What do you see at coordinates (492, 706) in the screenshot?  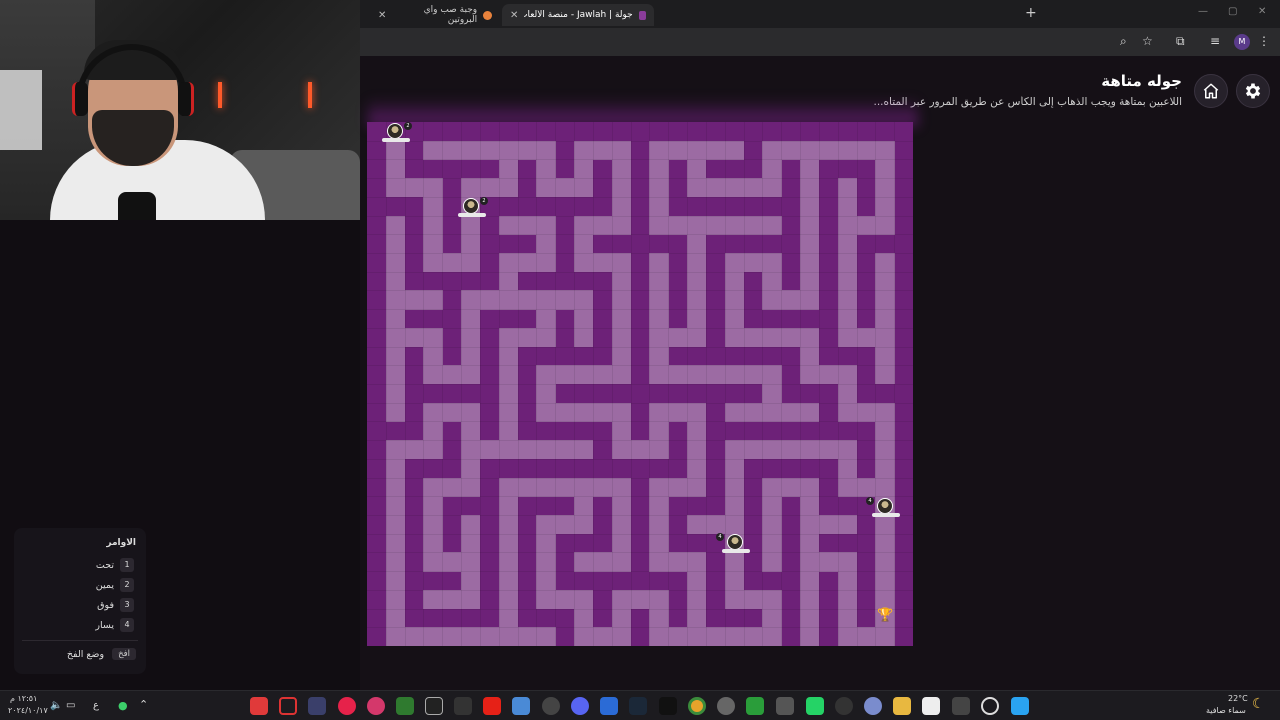 I see `youtube-icon` at bounding box center [492, 706].